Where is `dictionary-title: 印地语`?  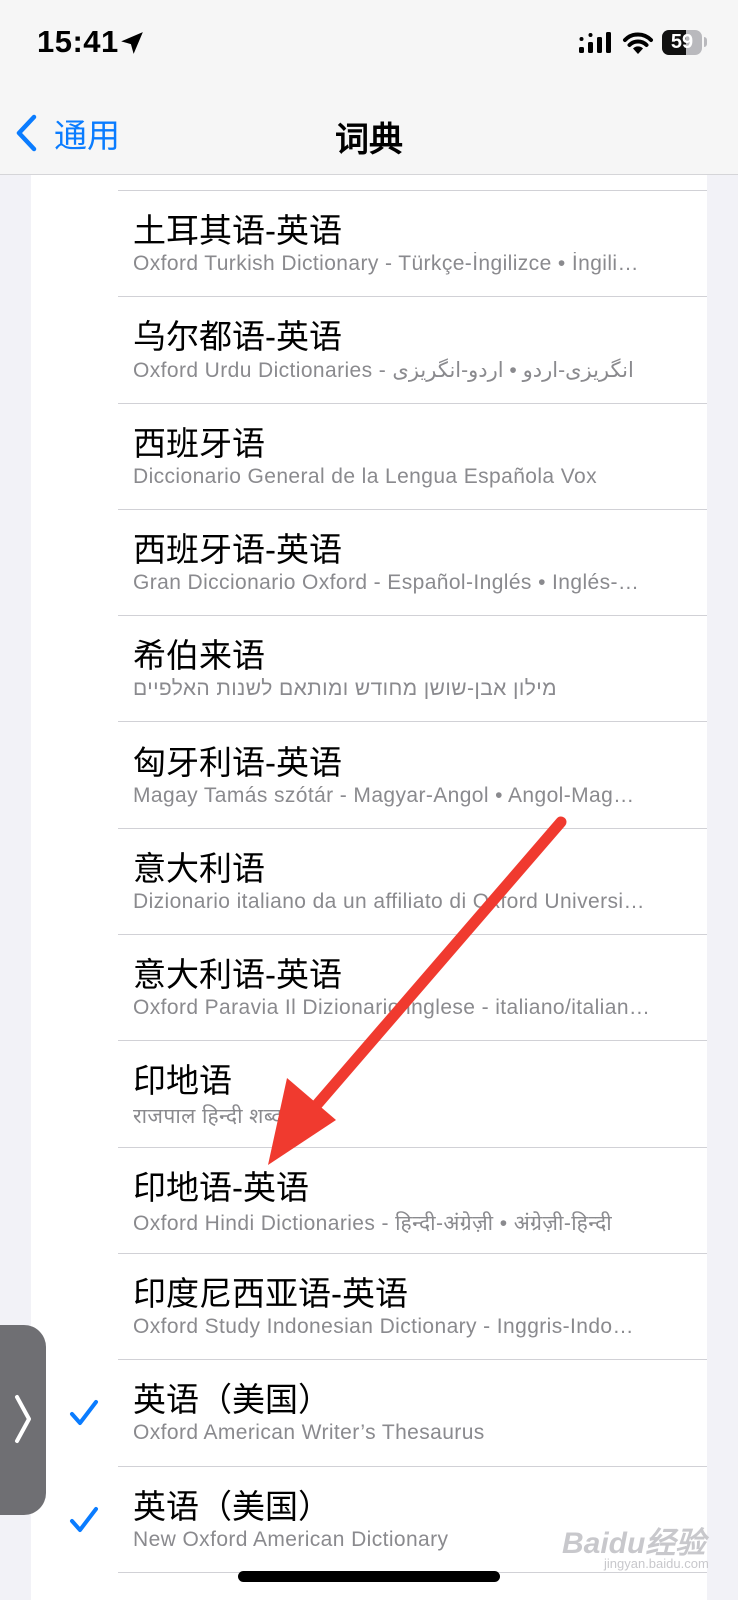
dictionary-title: 印地语 is located at coordinates (182, 1081).